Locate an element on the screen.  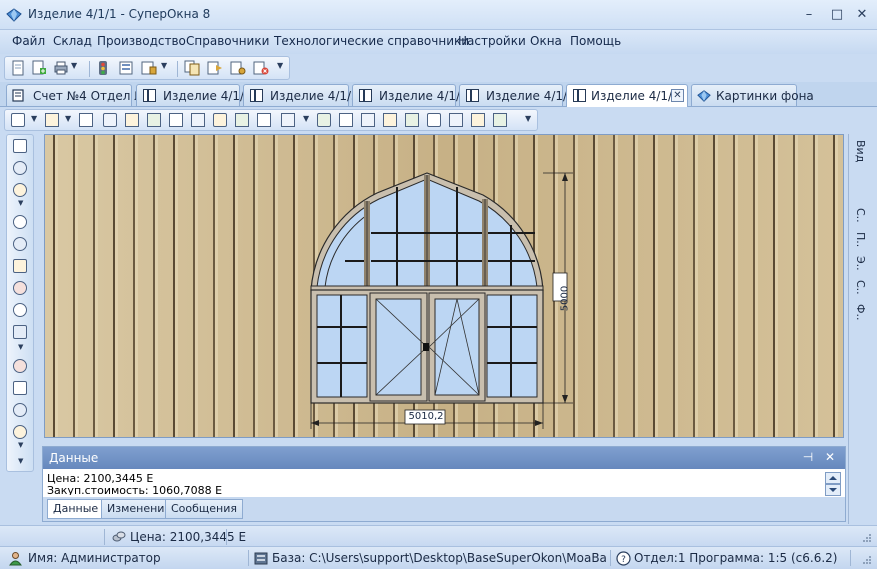
sash-dropdown-icon: ▼ is located at coordinates (68, 118).